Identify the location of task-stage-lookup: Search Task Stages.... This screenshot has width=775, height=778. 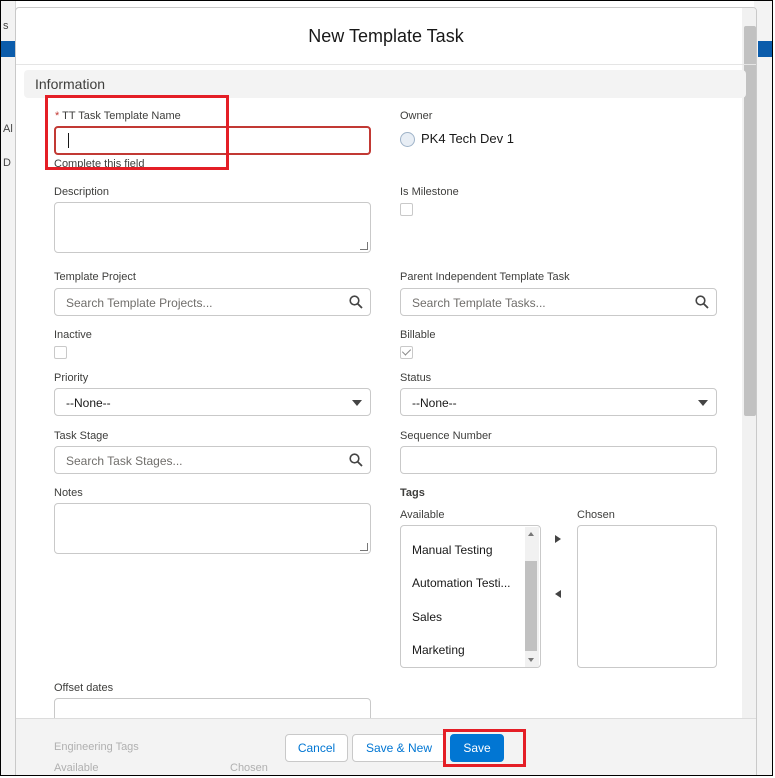
(212, 460).